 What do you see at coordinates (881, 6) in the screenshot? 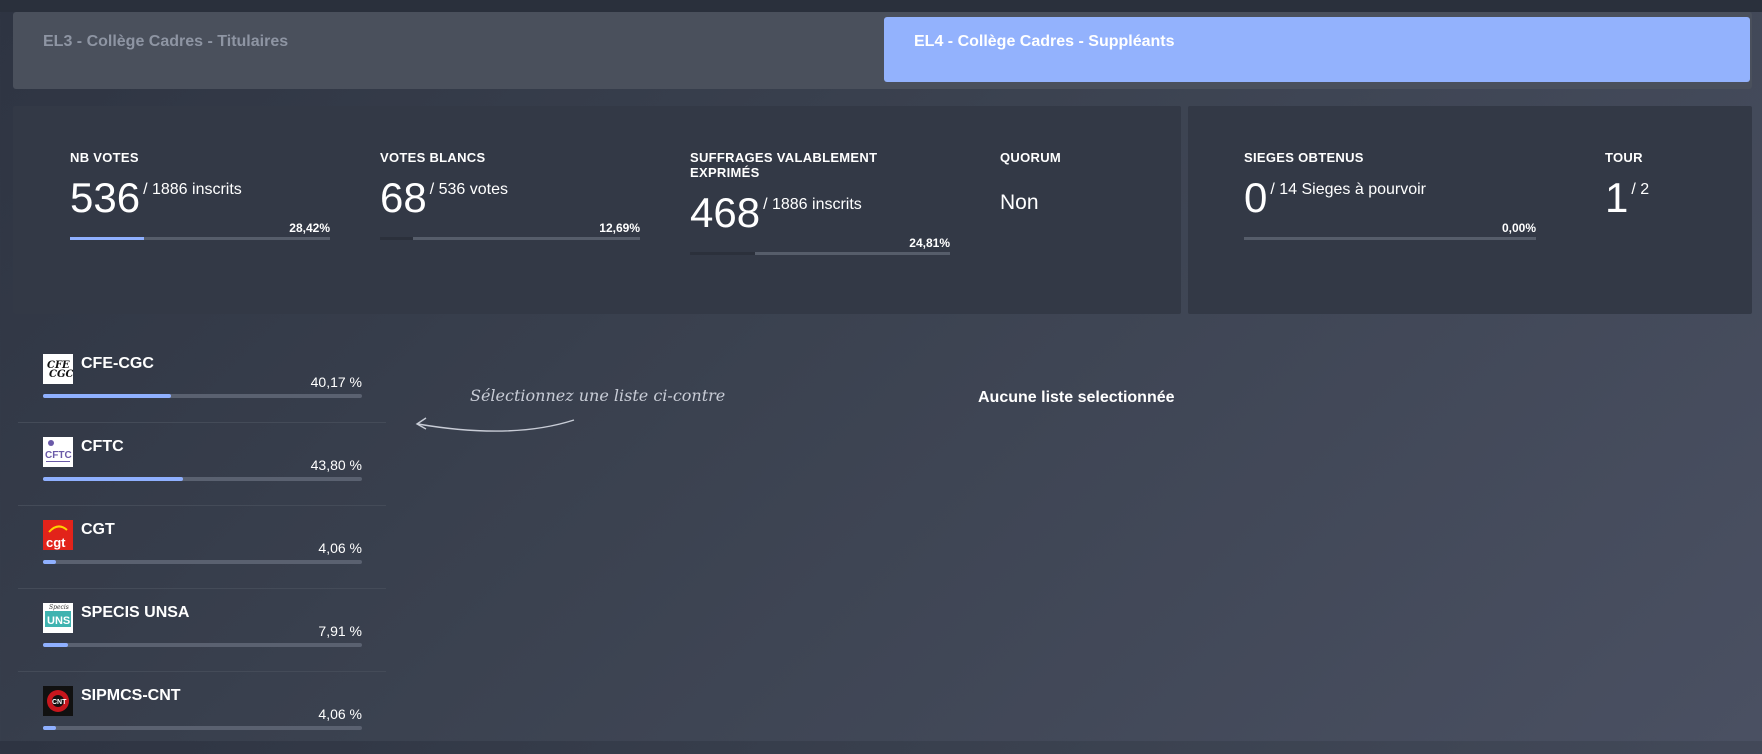
I see `top-strip` at bounding box center [881, 6].